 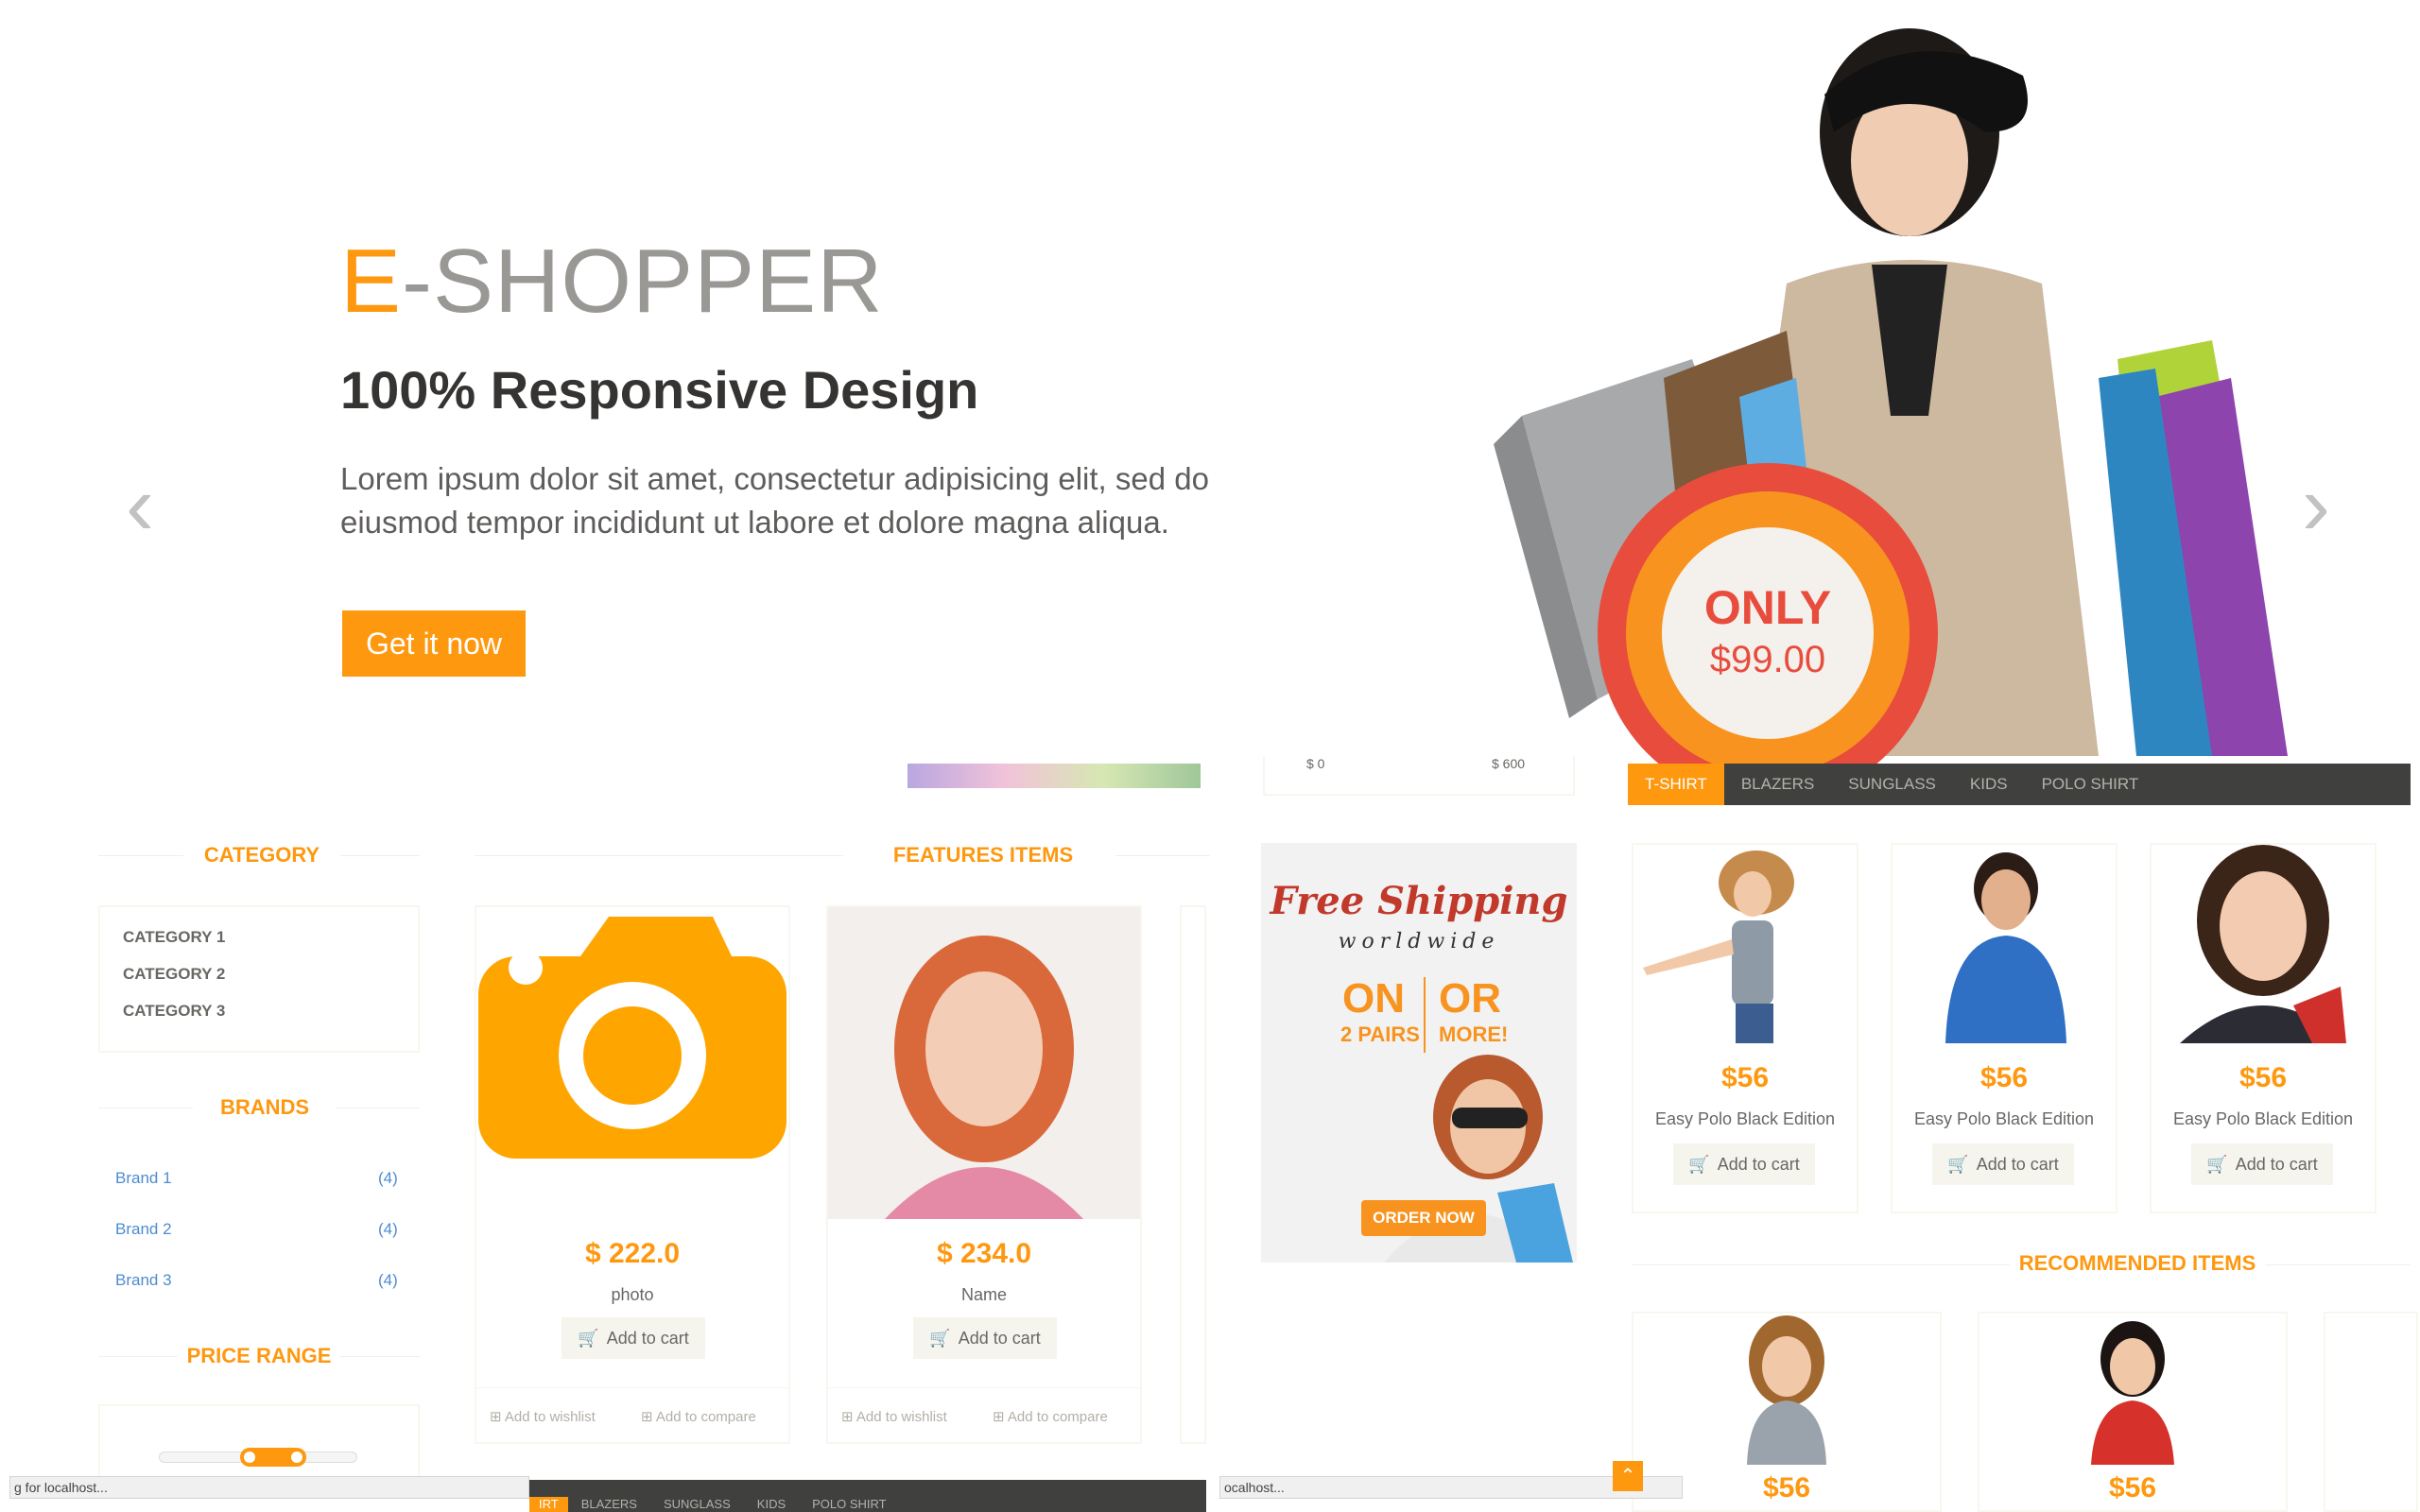 What do you see at coordinates (1373, 998) in the screenshot?
I see `ad-on-text: ON` at bounding box center [1373, 998].